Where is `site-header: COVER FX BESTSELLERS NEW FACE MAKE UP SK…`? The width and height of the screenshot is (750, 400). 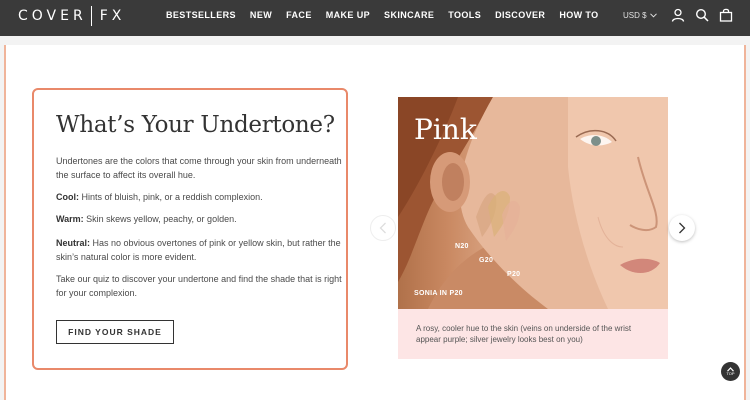
site-header: COVER FX BESTSELLERS NEW FACE MAKE UP SK… is located at coordinates (375, 18).